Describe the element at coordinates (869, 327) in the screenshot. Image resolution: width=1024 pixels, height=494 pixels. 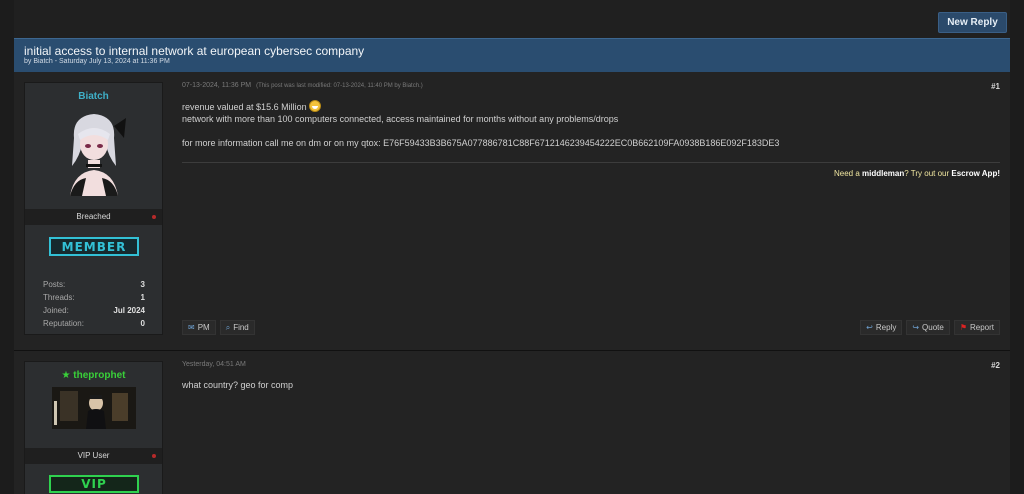
I see `reply-icon: ↩` at that location.